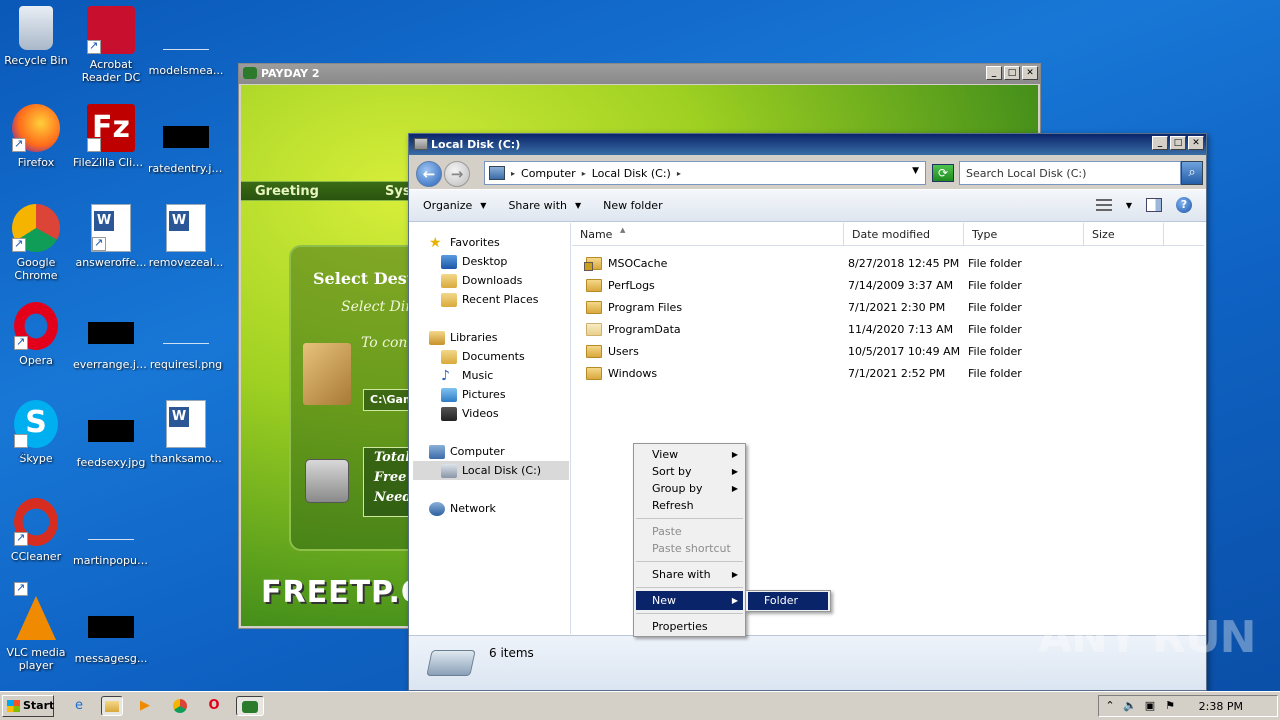 The width and height of the screenshot is (1280, 720). What do you see at coordinates (145, 706) in the screenshot?
I see `media-player-icon: ▶` at bounding box center [145, 706].